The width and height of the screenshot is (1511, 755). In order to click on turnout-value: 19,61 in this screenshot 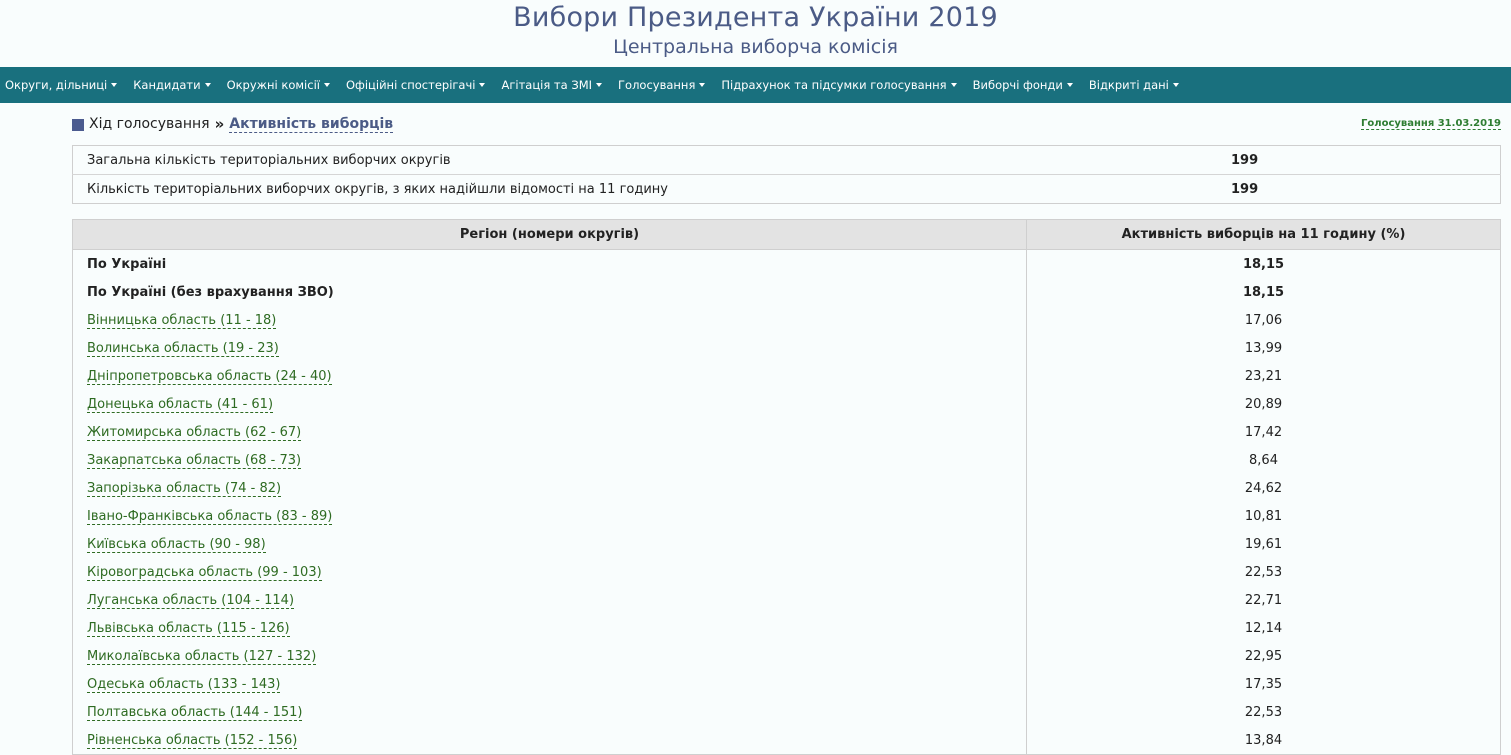, I will do `click(1263, 544)`.